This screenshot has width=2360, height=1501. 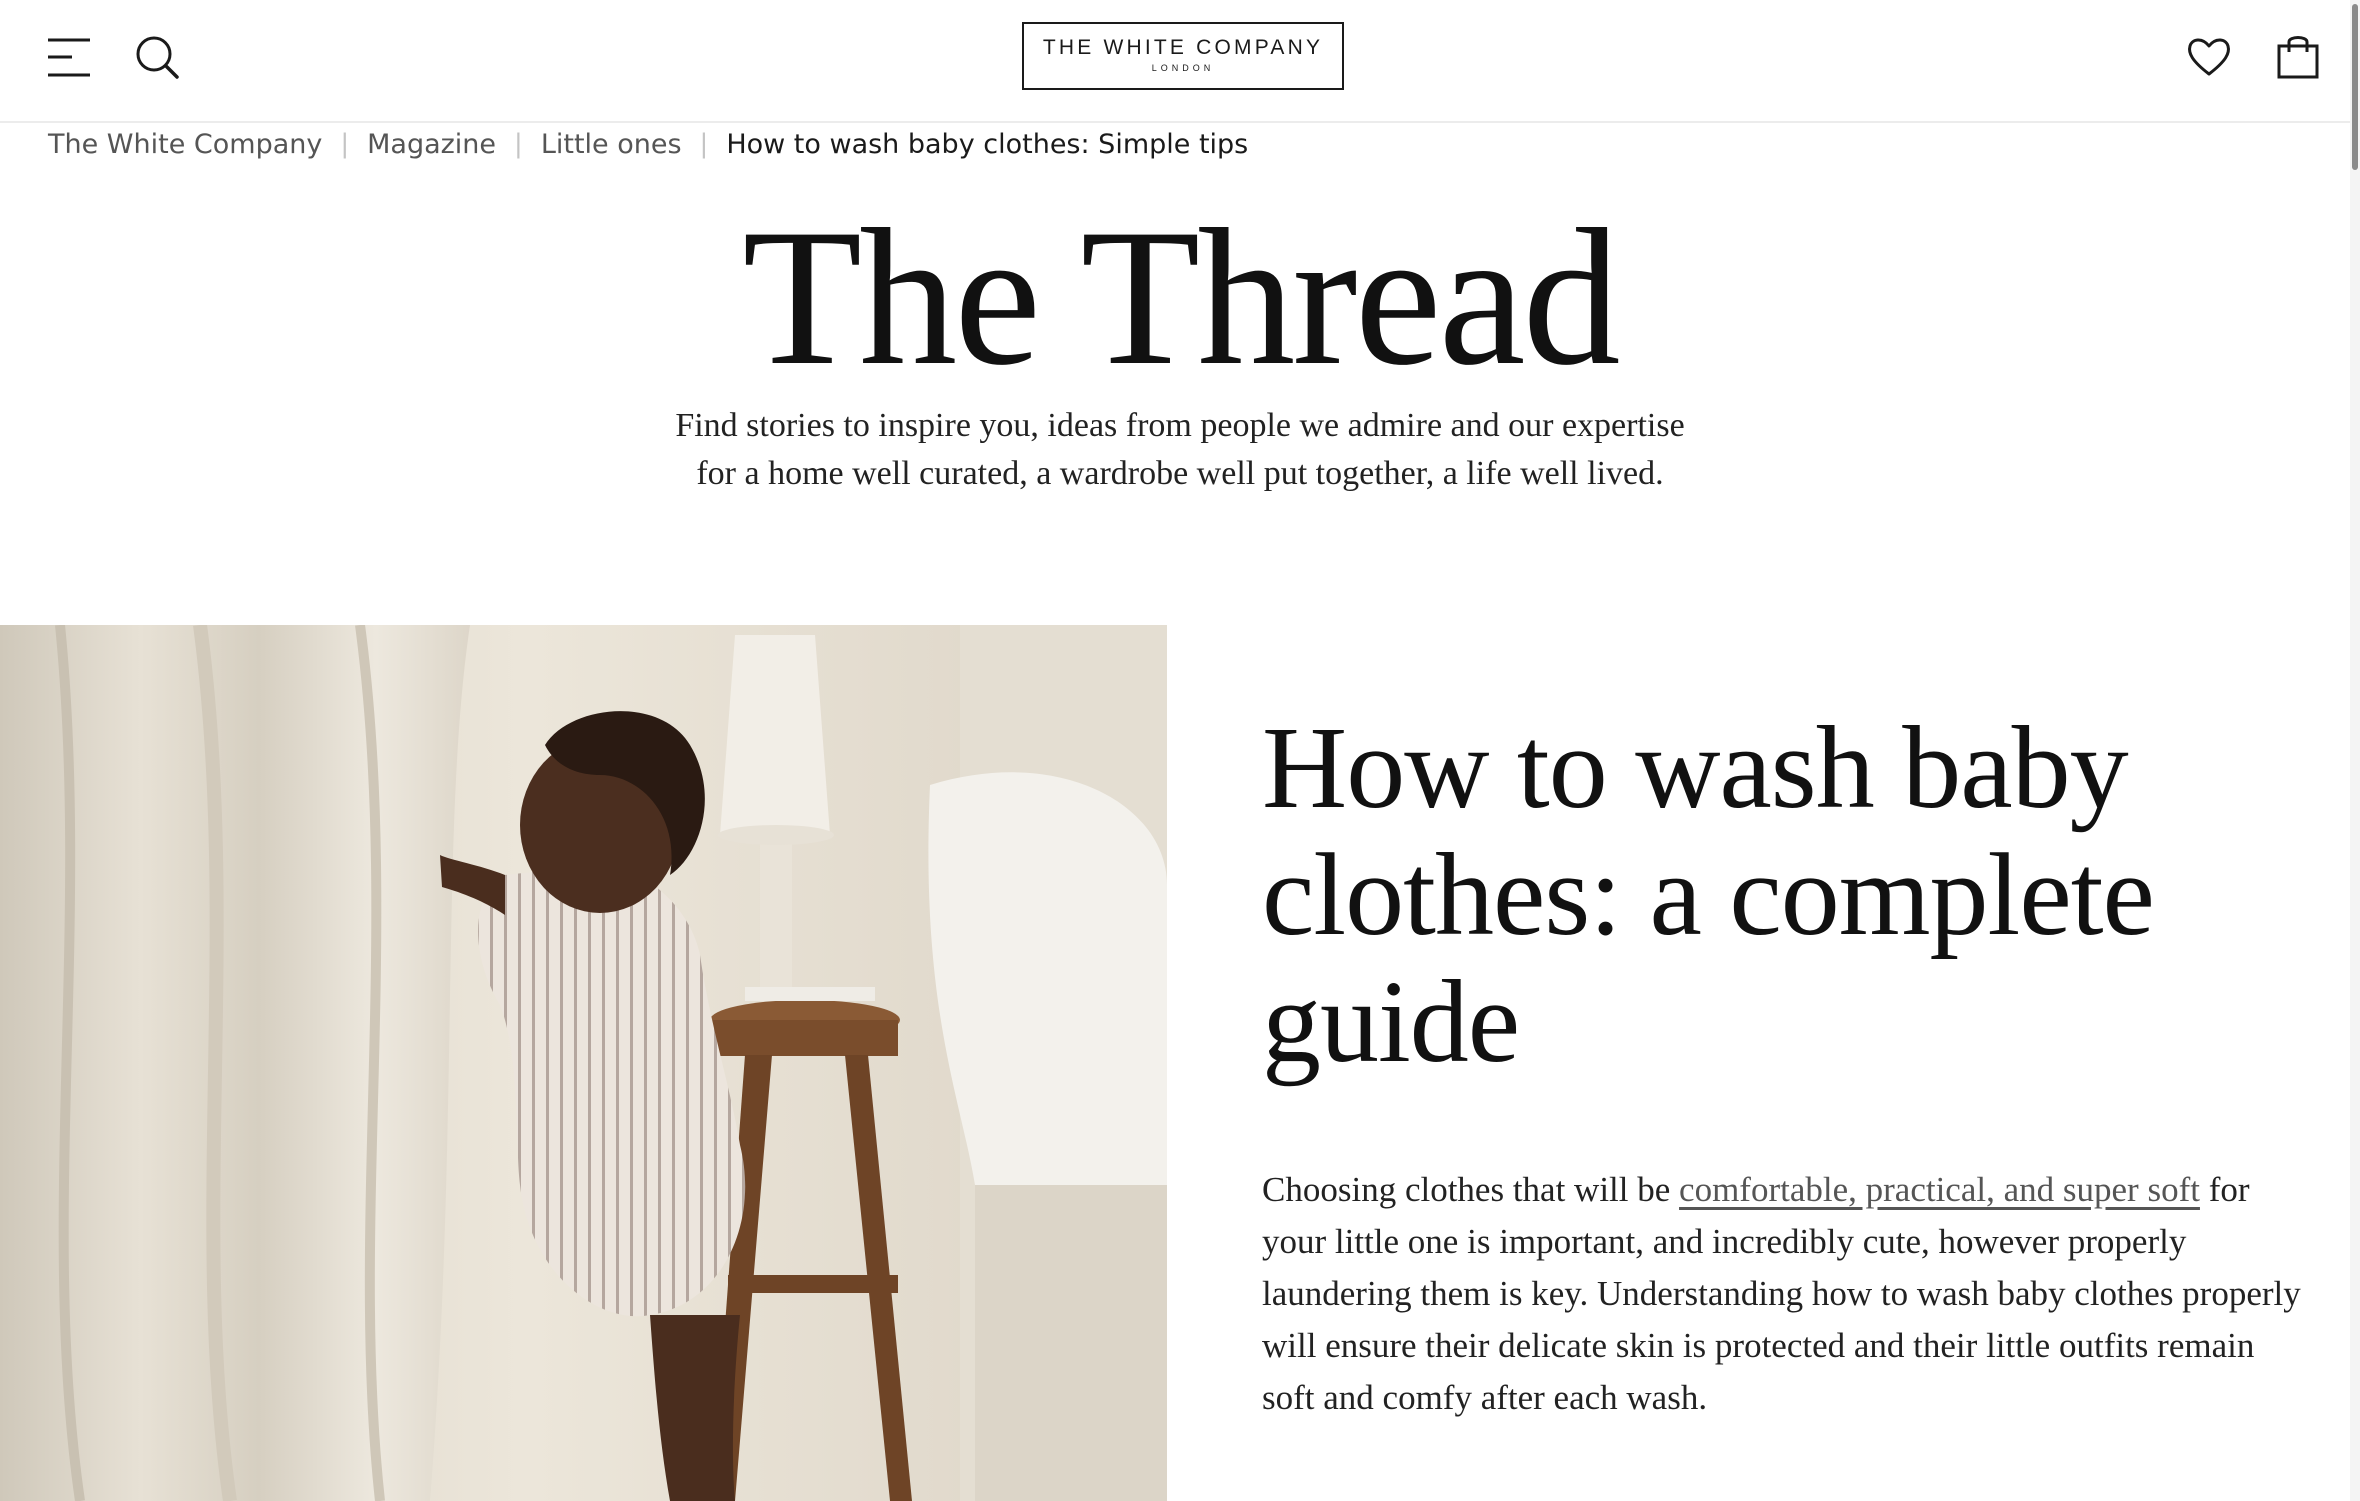 What do you see at coordinates (1183, 47) in the screenshot?
I see `logo-wordmark: THE WHITE COMPANY` at bounding box center [1183, 47].